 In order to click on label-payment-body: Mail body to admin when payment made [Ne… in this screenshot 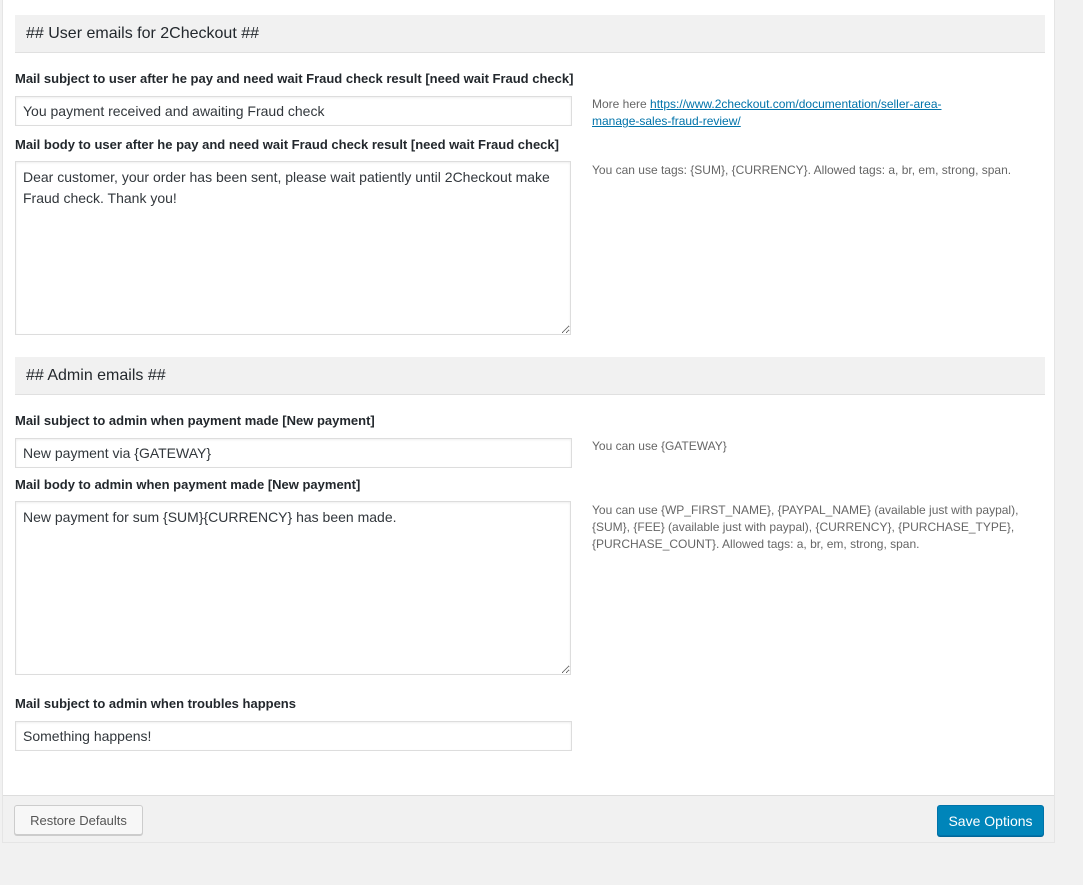, I will do `click(188, 484)`.